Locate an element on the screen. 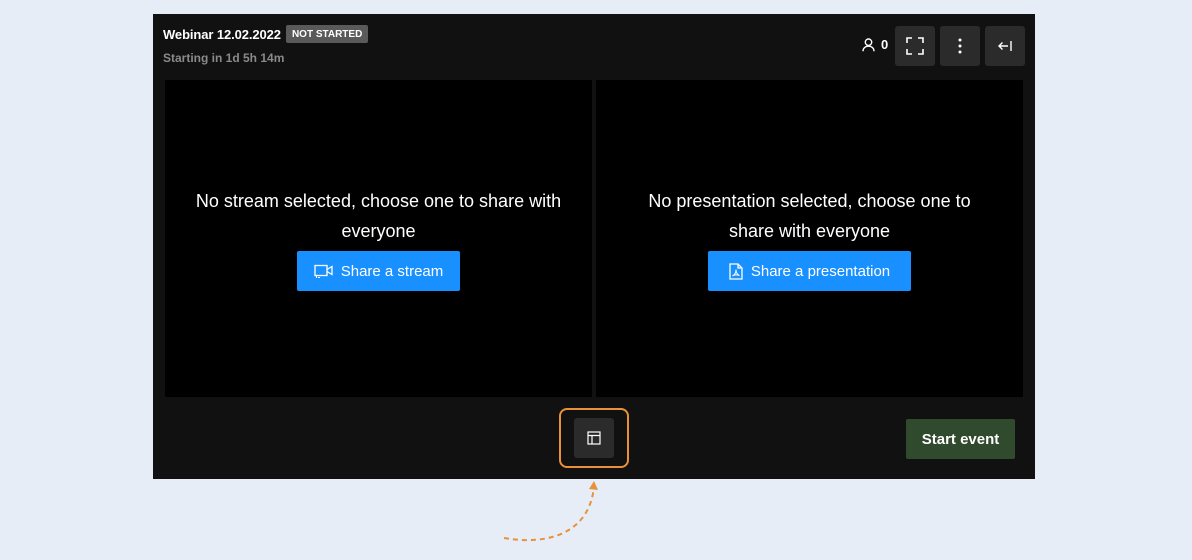 This screenshot has width=1192, height=560. user-icon is located at coordinates (868, 44).